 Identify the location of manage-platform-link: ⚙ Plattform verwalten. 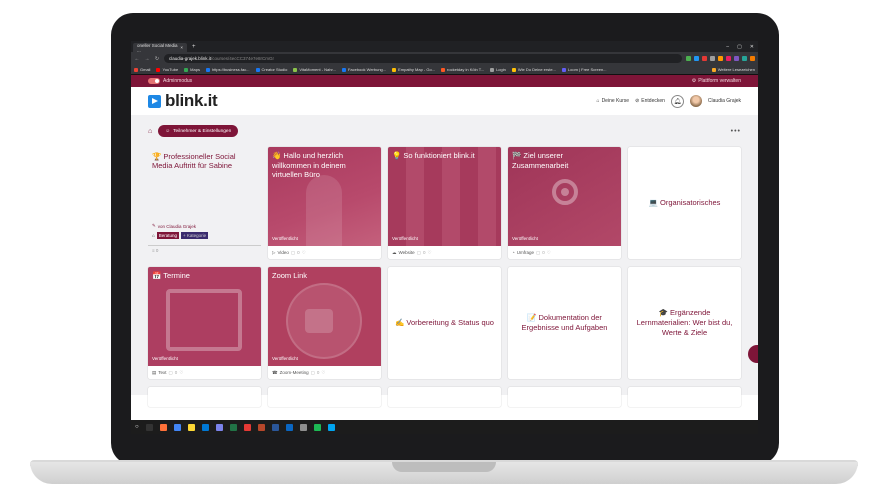
(716, 81).